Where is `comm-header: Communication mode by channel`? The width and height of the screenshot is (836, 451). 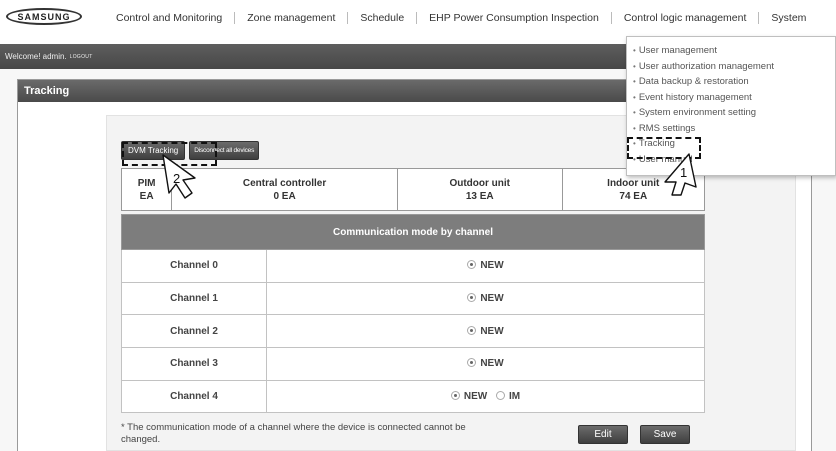 comm-header: Communication mode by channel is located at coordinates (413, 232).